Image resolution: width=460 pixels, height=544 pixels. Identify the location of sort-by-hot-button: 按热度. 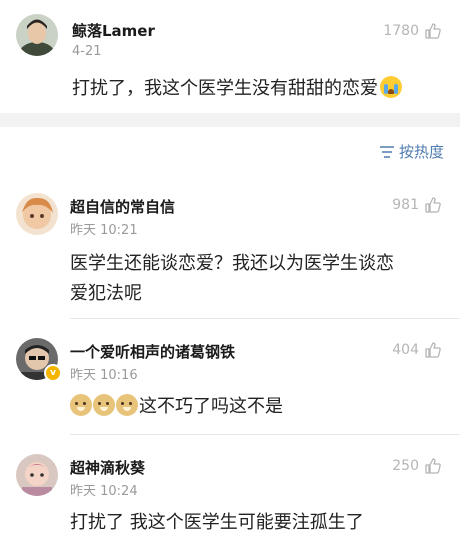
(411, 151).